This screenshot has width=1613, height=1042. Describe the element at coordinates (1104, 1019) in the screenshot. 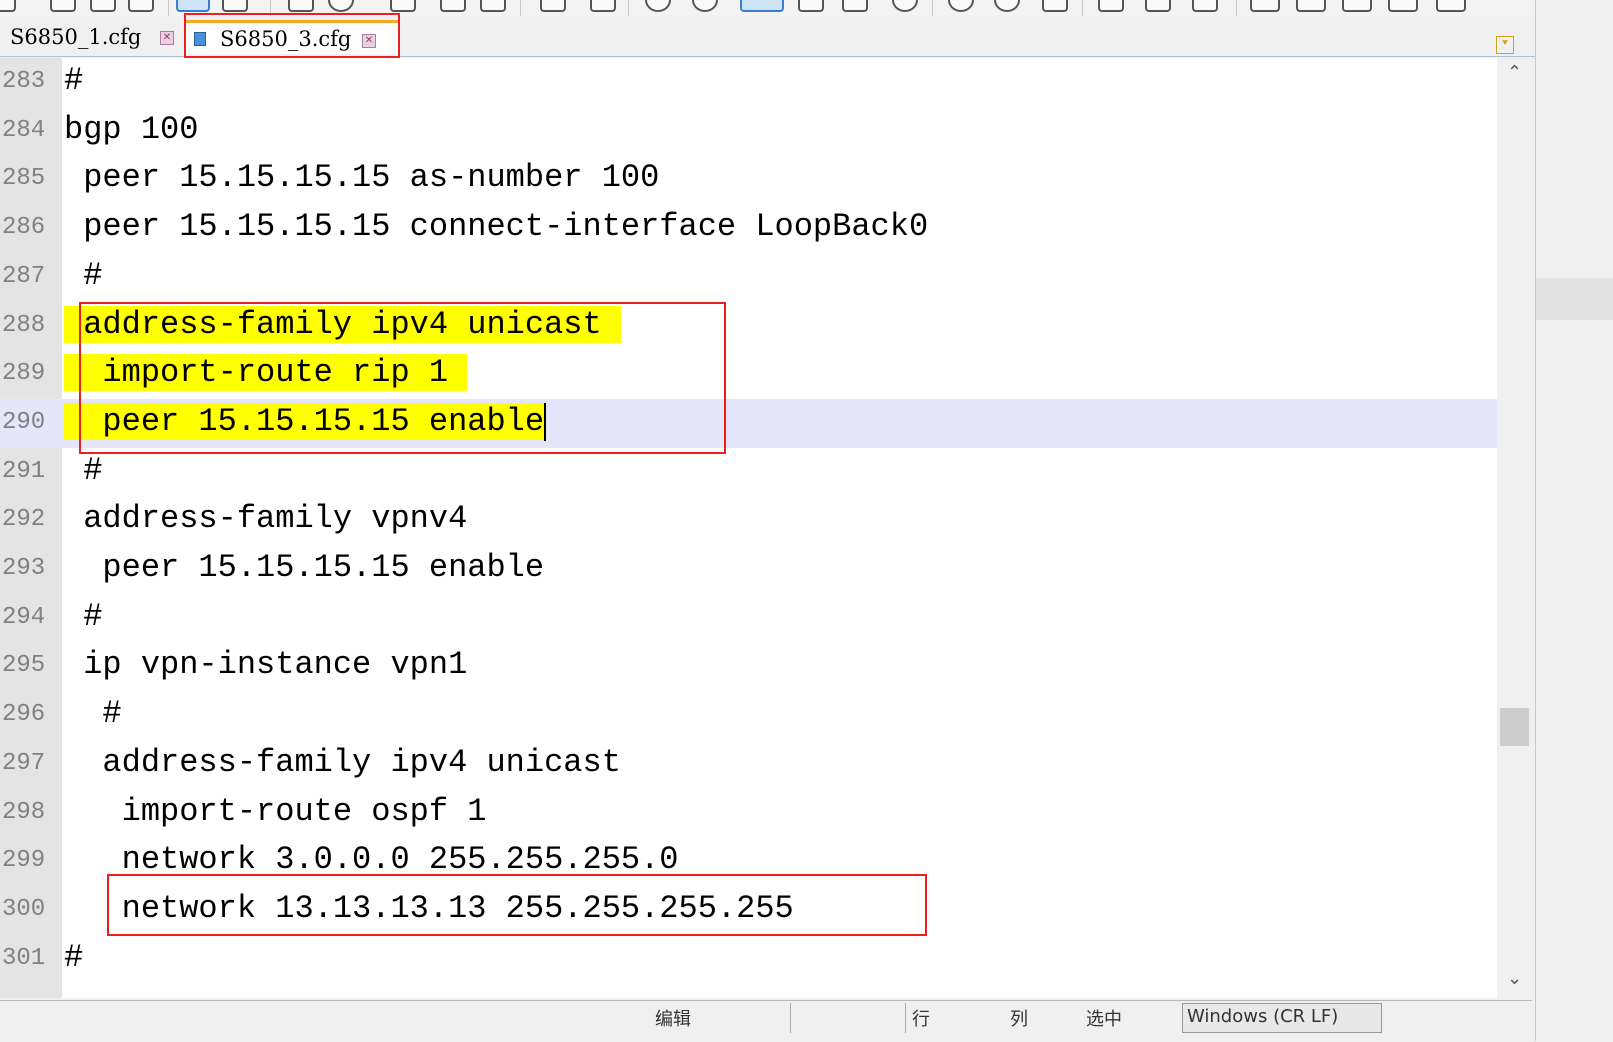

I see `status-selection: 选中` at that location.